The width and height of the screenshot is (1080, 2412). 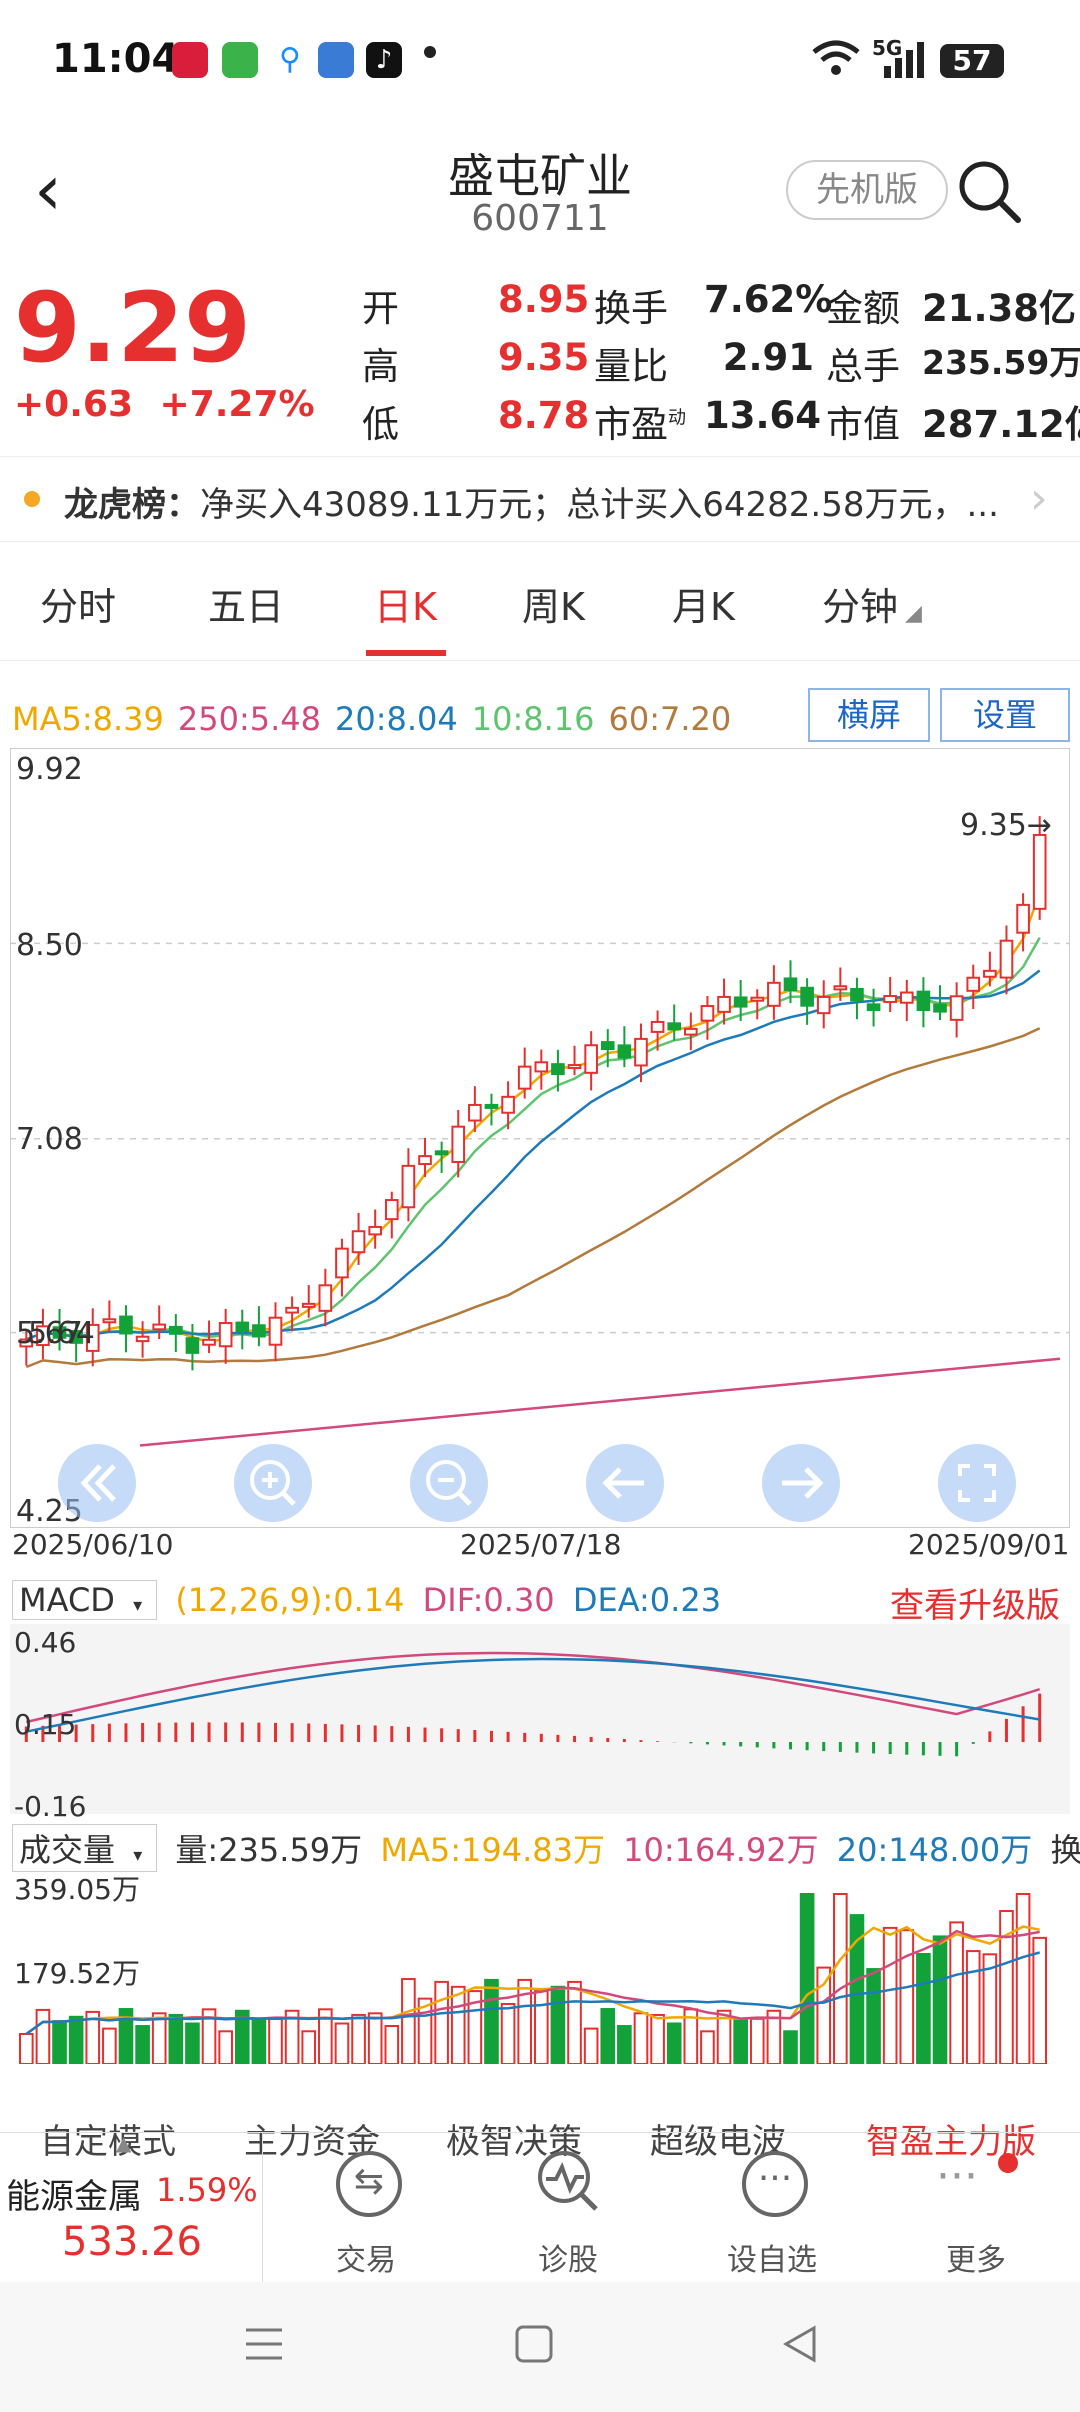 What do you see at coordinates (863, 424) in the screenshot?
I see `market-cap-label: 市值` at bounding box center [863, 424].